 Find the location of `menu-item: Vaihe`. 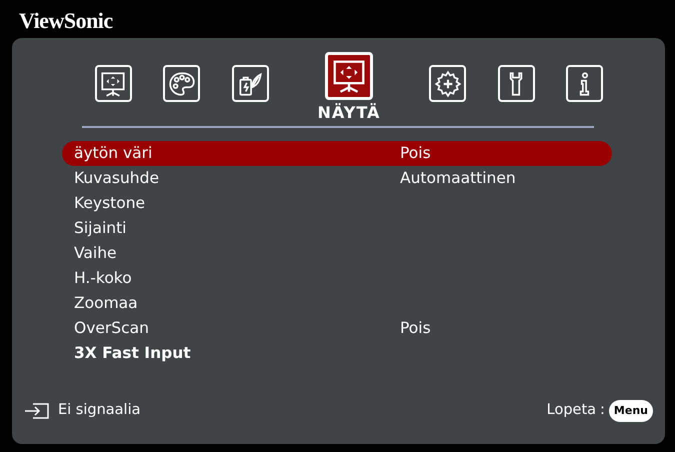

menu-item: Vaihe is located at coordinates (337, 253).